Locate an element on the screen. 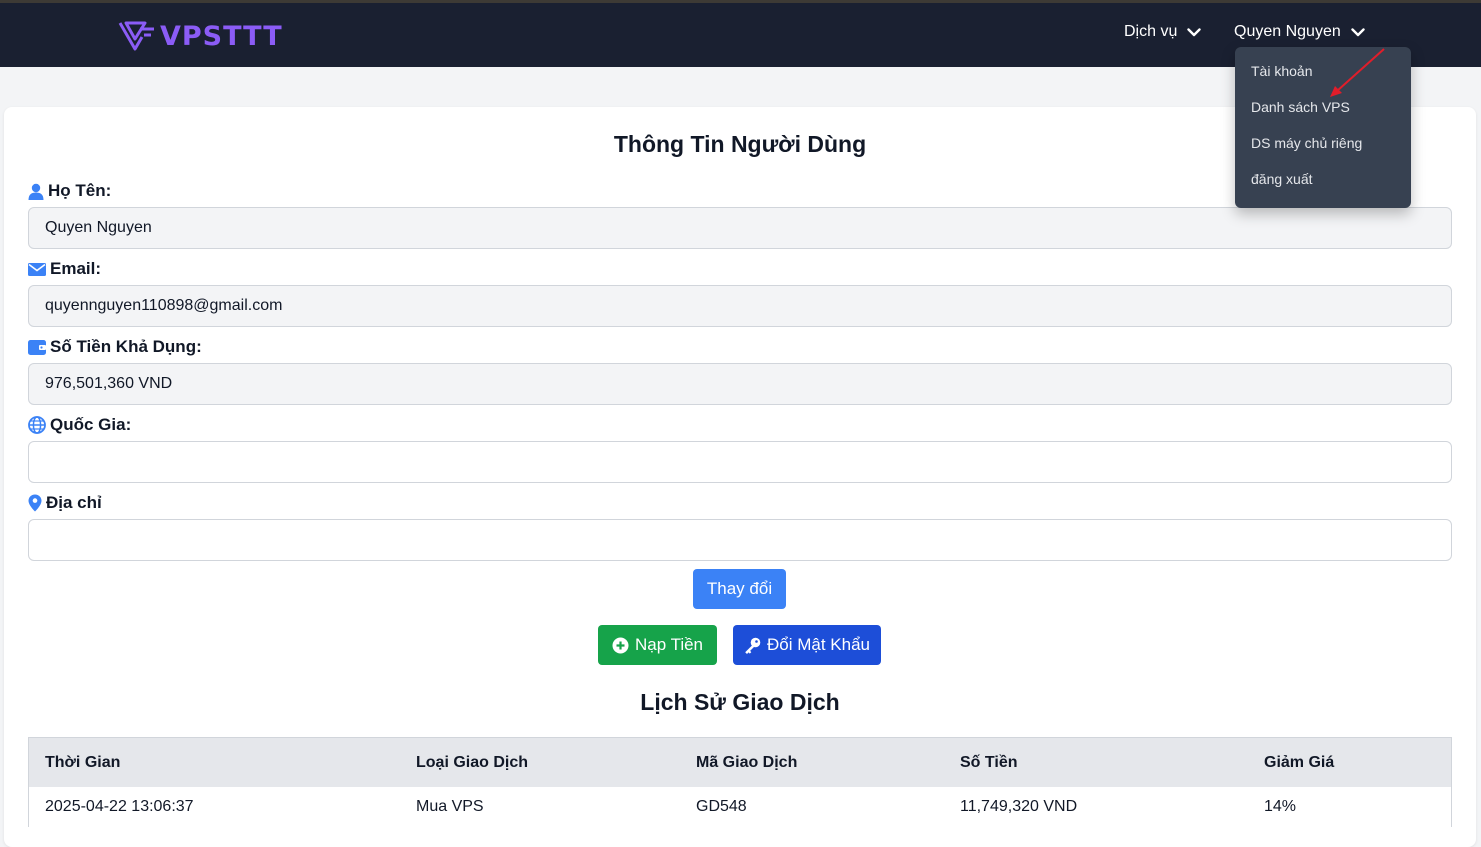  user-icon is located at coordinates (36, 191).